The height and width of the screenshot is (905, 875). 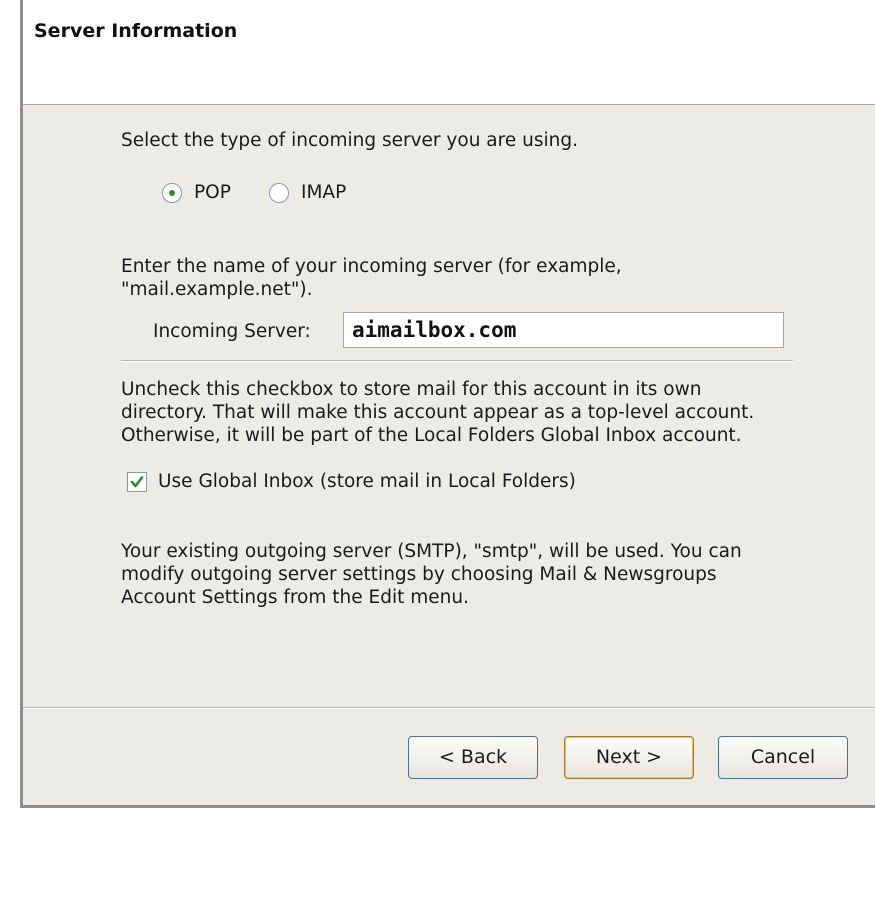 I want to click on incoming-server-label: Incoming Server:, so click(x=232, y=331).